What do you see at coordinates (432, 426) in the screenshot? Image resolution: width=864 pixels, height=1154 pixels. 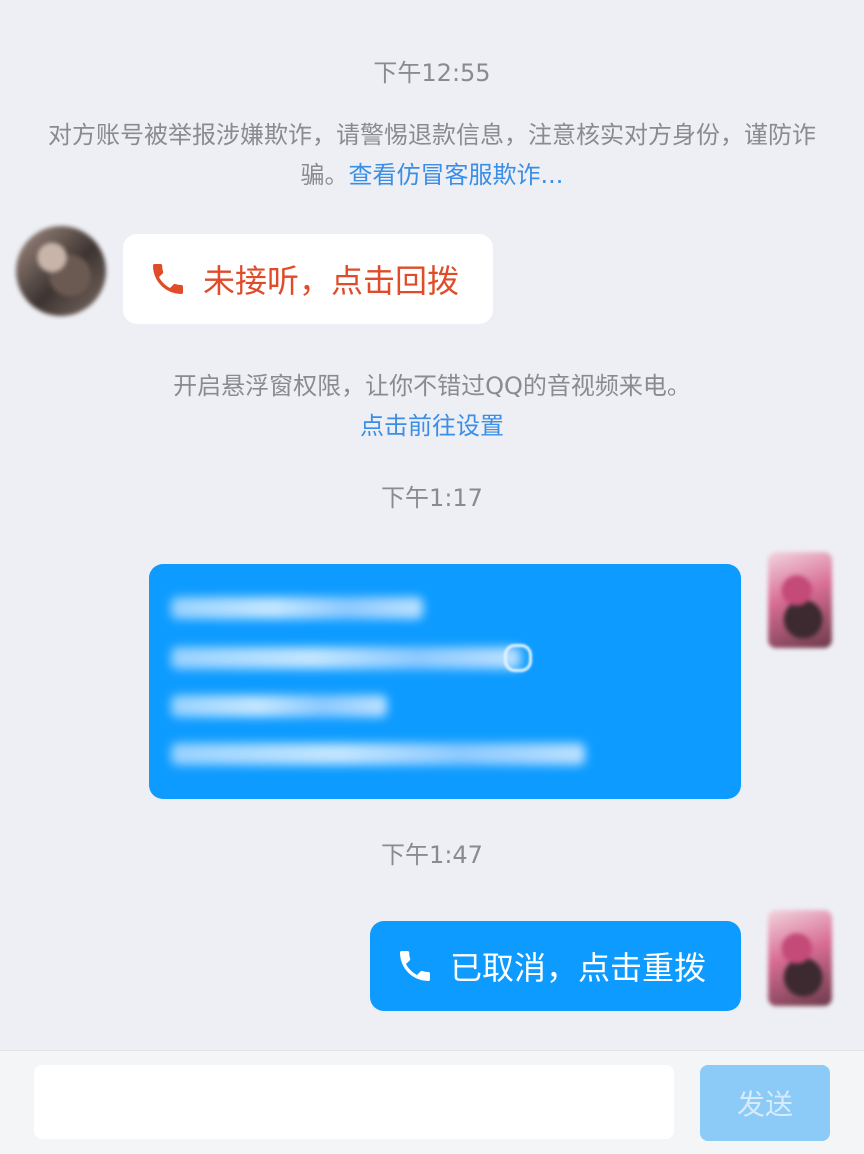 I see `float-window-settings-link: 点击前往设置` at bounding box center [432, 426].